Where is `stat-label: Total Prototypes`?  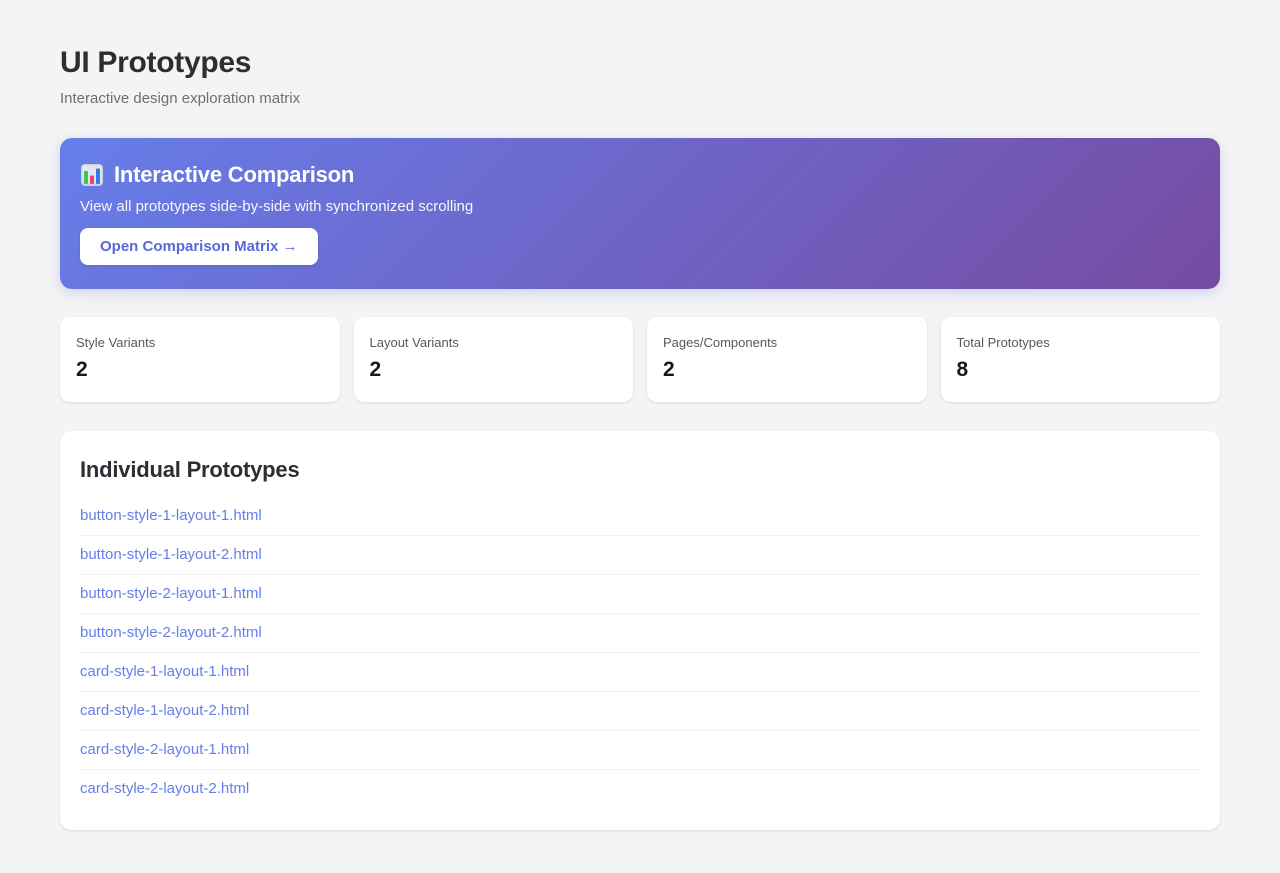 stat-label: Total Prototypes is located at coordinates (1003, 342).